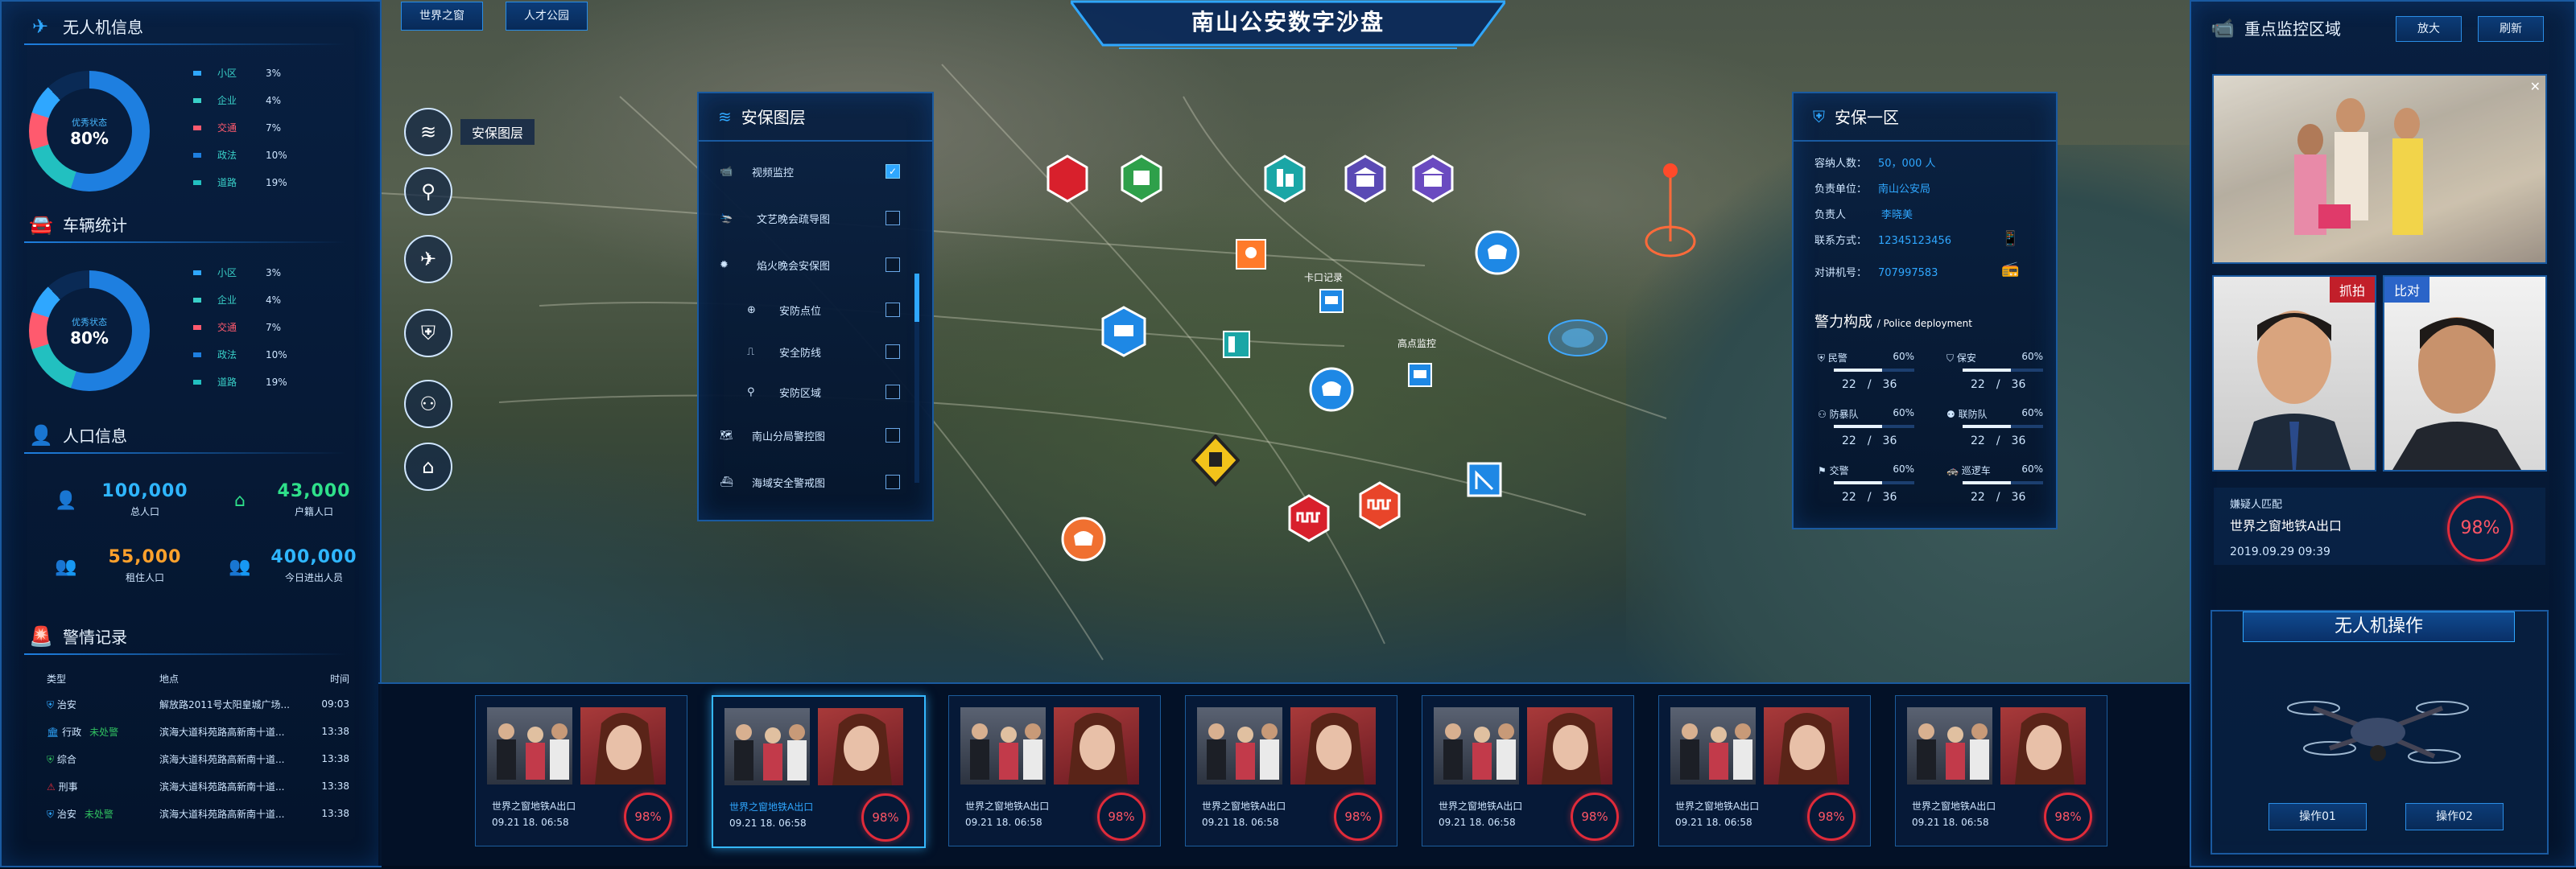 Image resolution: width=2576 pixels, height=869 pixels. What do you see at coordinates (1251, 259) in the screenshot?
I see `map-marker-location` at bounding box center [1251, 259].